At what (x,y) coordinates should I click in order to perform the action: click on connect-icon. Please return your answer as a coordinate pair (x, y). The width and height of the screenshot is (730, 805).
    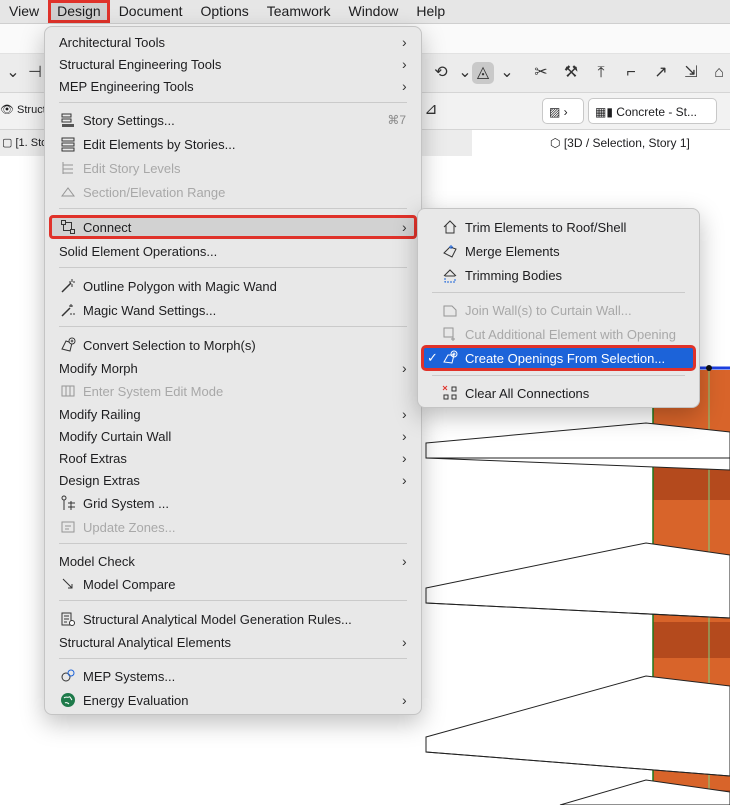
    Looking at the image, I should click on (68, 227).